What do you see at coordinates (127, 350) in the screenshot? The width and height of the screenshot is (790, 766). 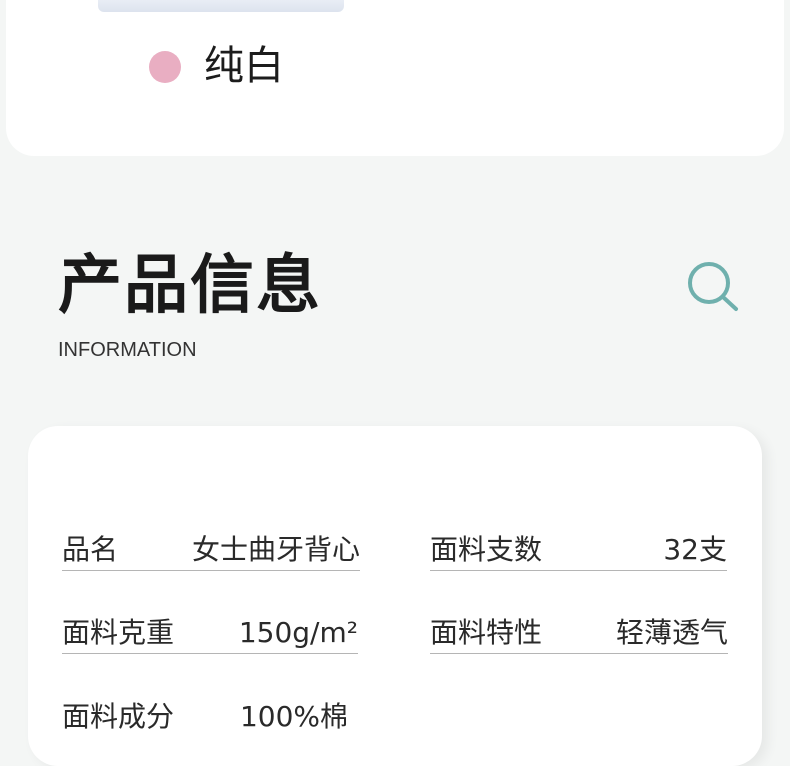 I see `section-subtitle: INFORMATION` at bounding box center [127, 350].